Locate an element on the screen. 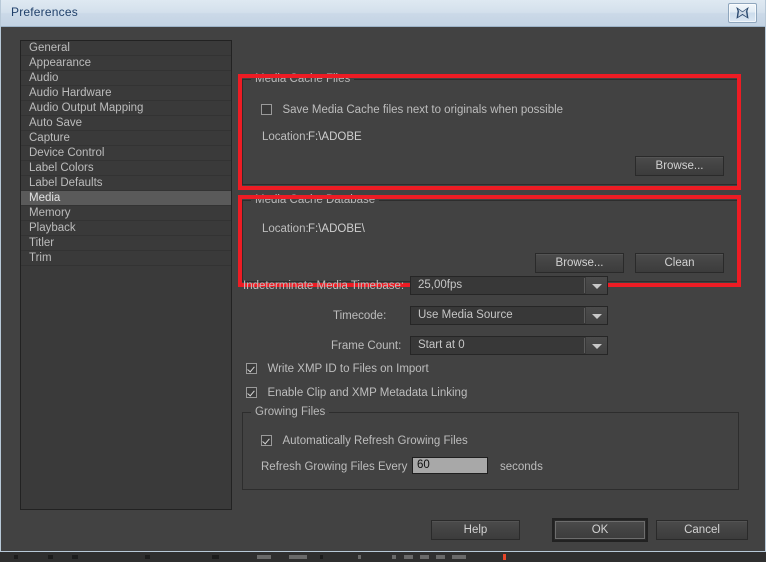 The width and height of the screenshot is (766, 562). timecode-label: Timecode: is located at coordinates (360, 316).